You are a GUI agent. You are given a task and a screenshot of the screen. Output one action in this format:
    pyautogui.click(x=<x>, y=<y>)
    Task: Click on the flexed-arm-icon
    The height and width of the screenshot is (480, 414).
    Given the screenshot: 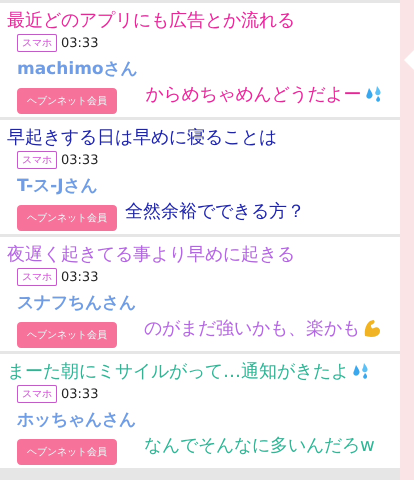 What is the action you would take?
    pyautogui.click(x=372, y=328)
    